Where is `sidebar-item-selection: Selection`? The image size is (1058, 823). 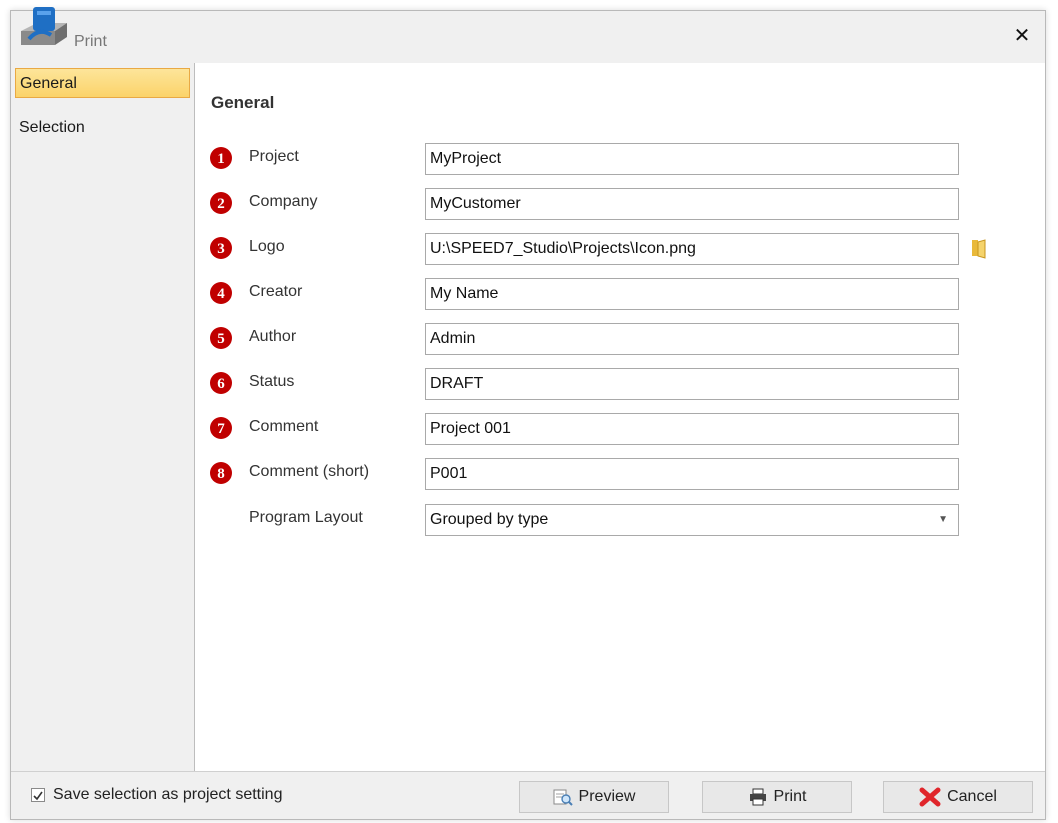
sidebar-item-selection: Selection is located at coordinates (102, 128).